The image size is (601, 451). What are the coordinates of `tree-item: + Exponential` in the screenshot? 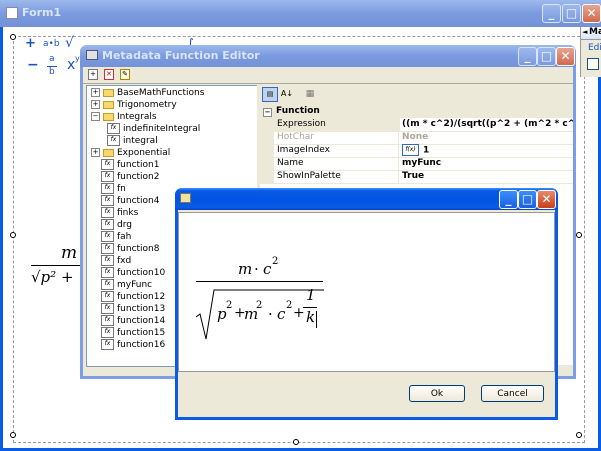 It's located at (130, 153).